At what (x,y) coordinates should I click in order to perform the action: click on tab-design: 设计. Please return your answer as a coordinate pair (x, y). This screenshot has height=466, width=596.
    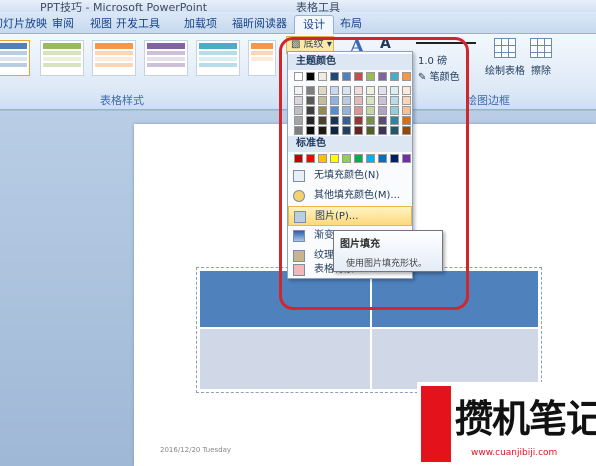
    Looking at the image, I should click on (314, 24).